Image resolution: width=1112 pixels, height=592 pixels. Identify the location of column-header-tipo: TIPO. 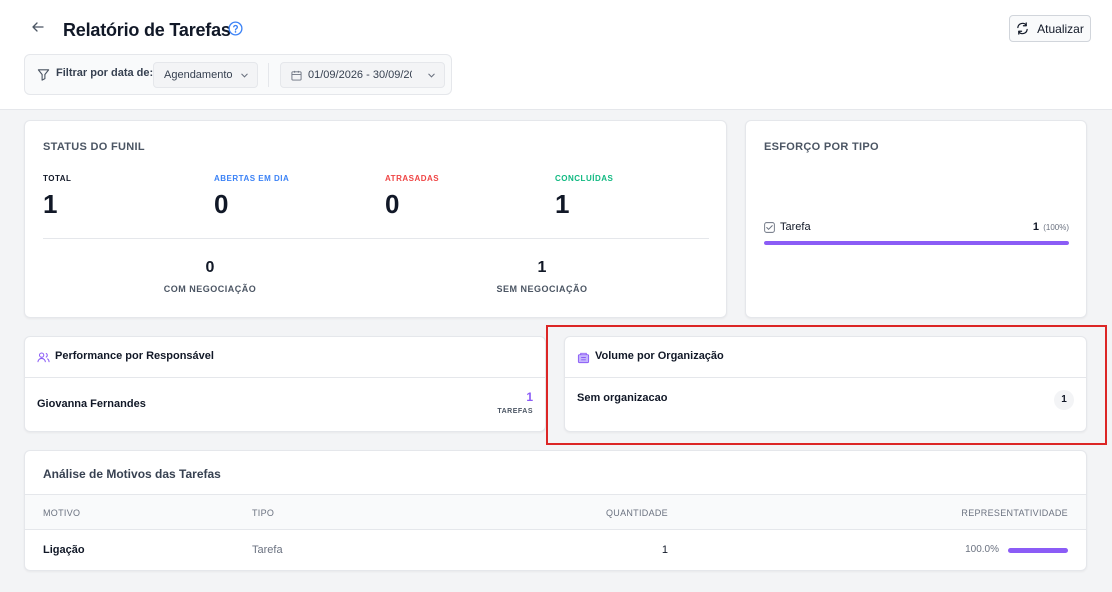
(263, 513).